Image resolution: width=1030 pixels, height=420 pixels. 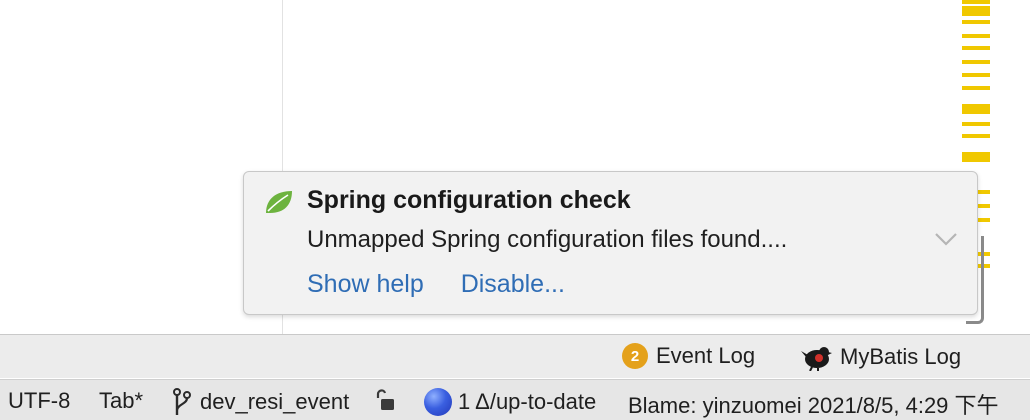 What do you see at coordinates (813, 404) in the screenshot?
I see `blame-info: Blame: yinzuomei 2021/8/5, 4:29 下午` at bounding box center [813, 404].